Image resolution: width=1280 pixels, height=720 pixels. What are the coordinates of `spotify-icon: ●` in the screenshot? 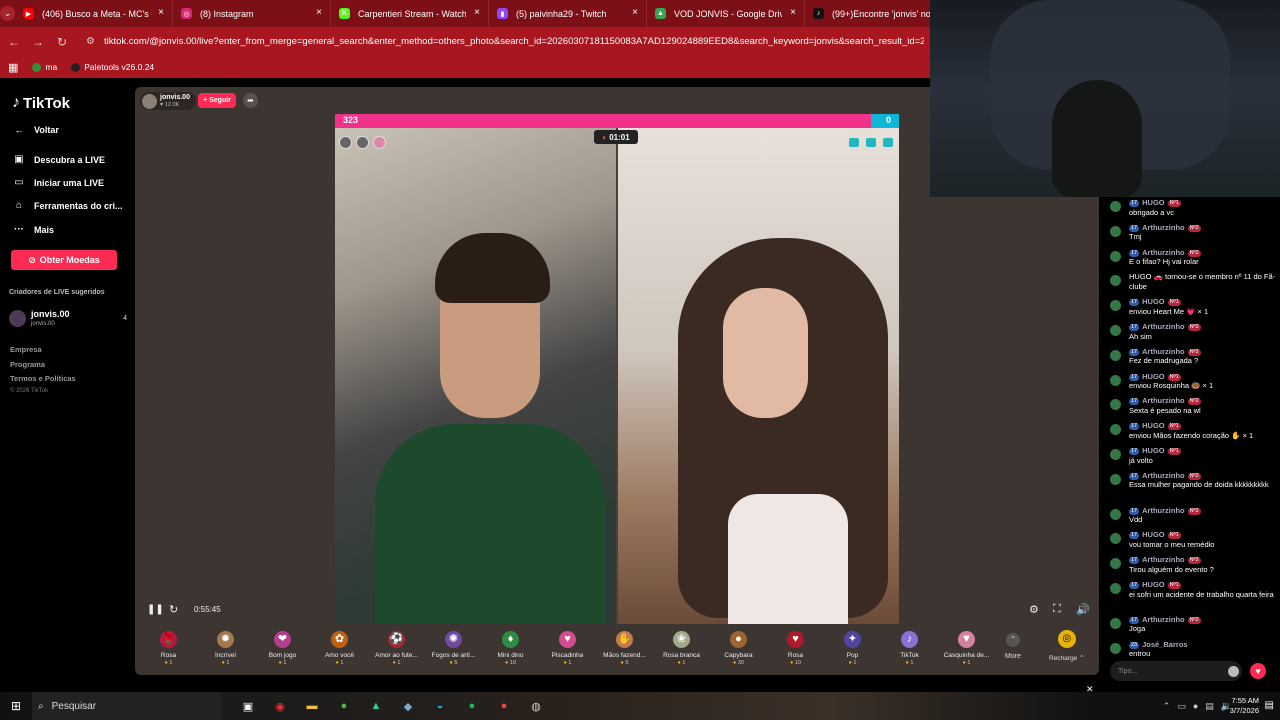 It's located at (472, 706).